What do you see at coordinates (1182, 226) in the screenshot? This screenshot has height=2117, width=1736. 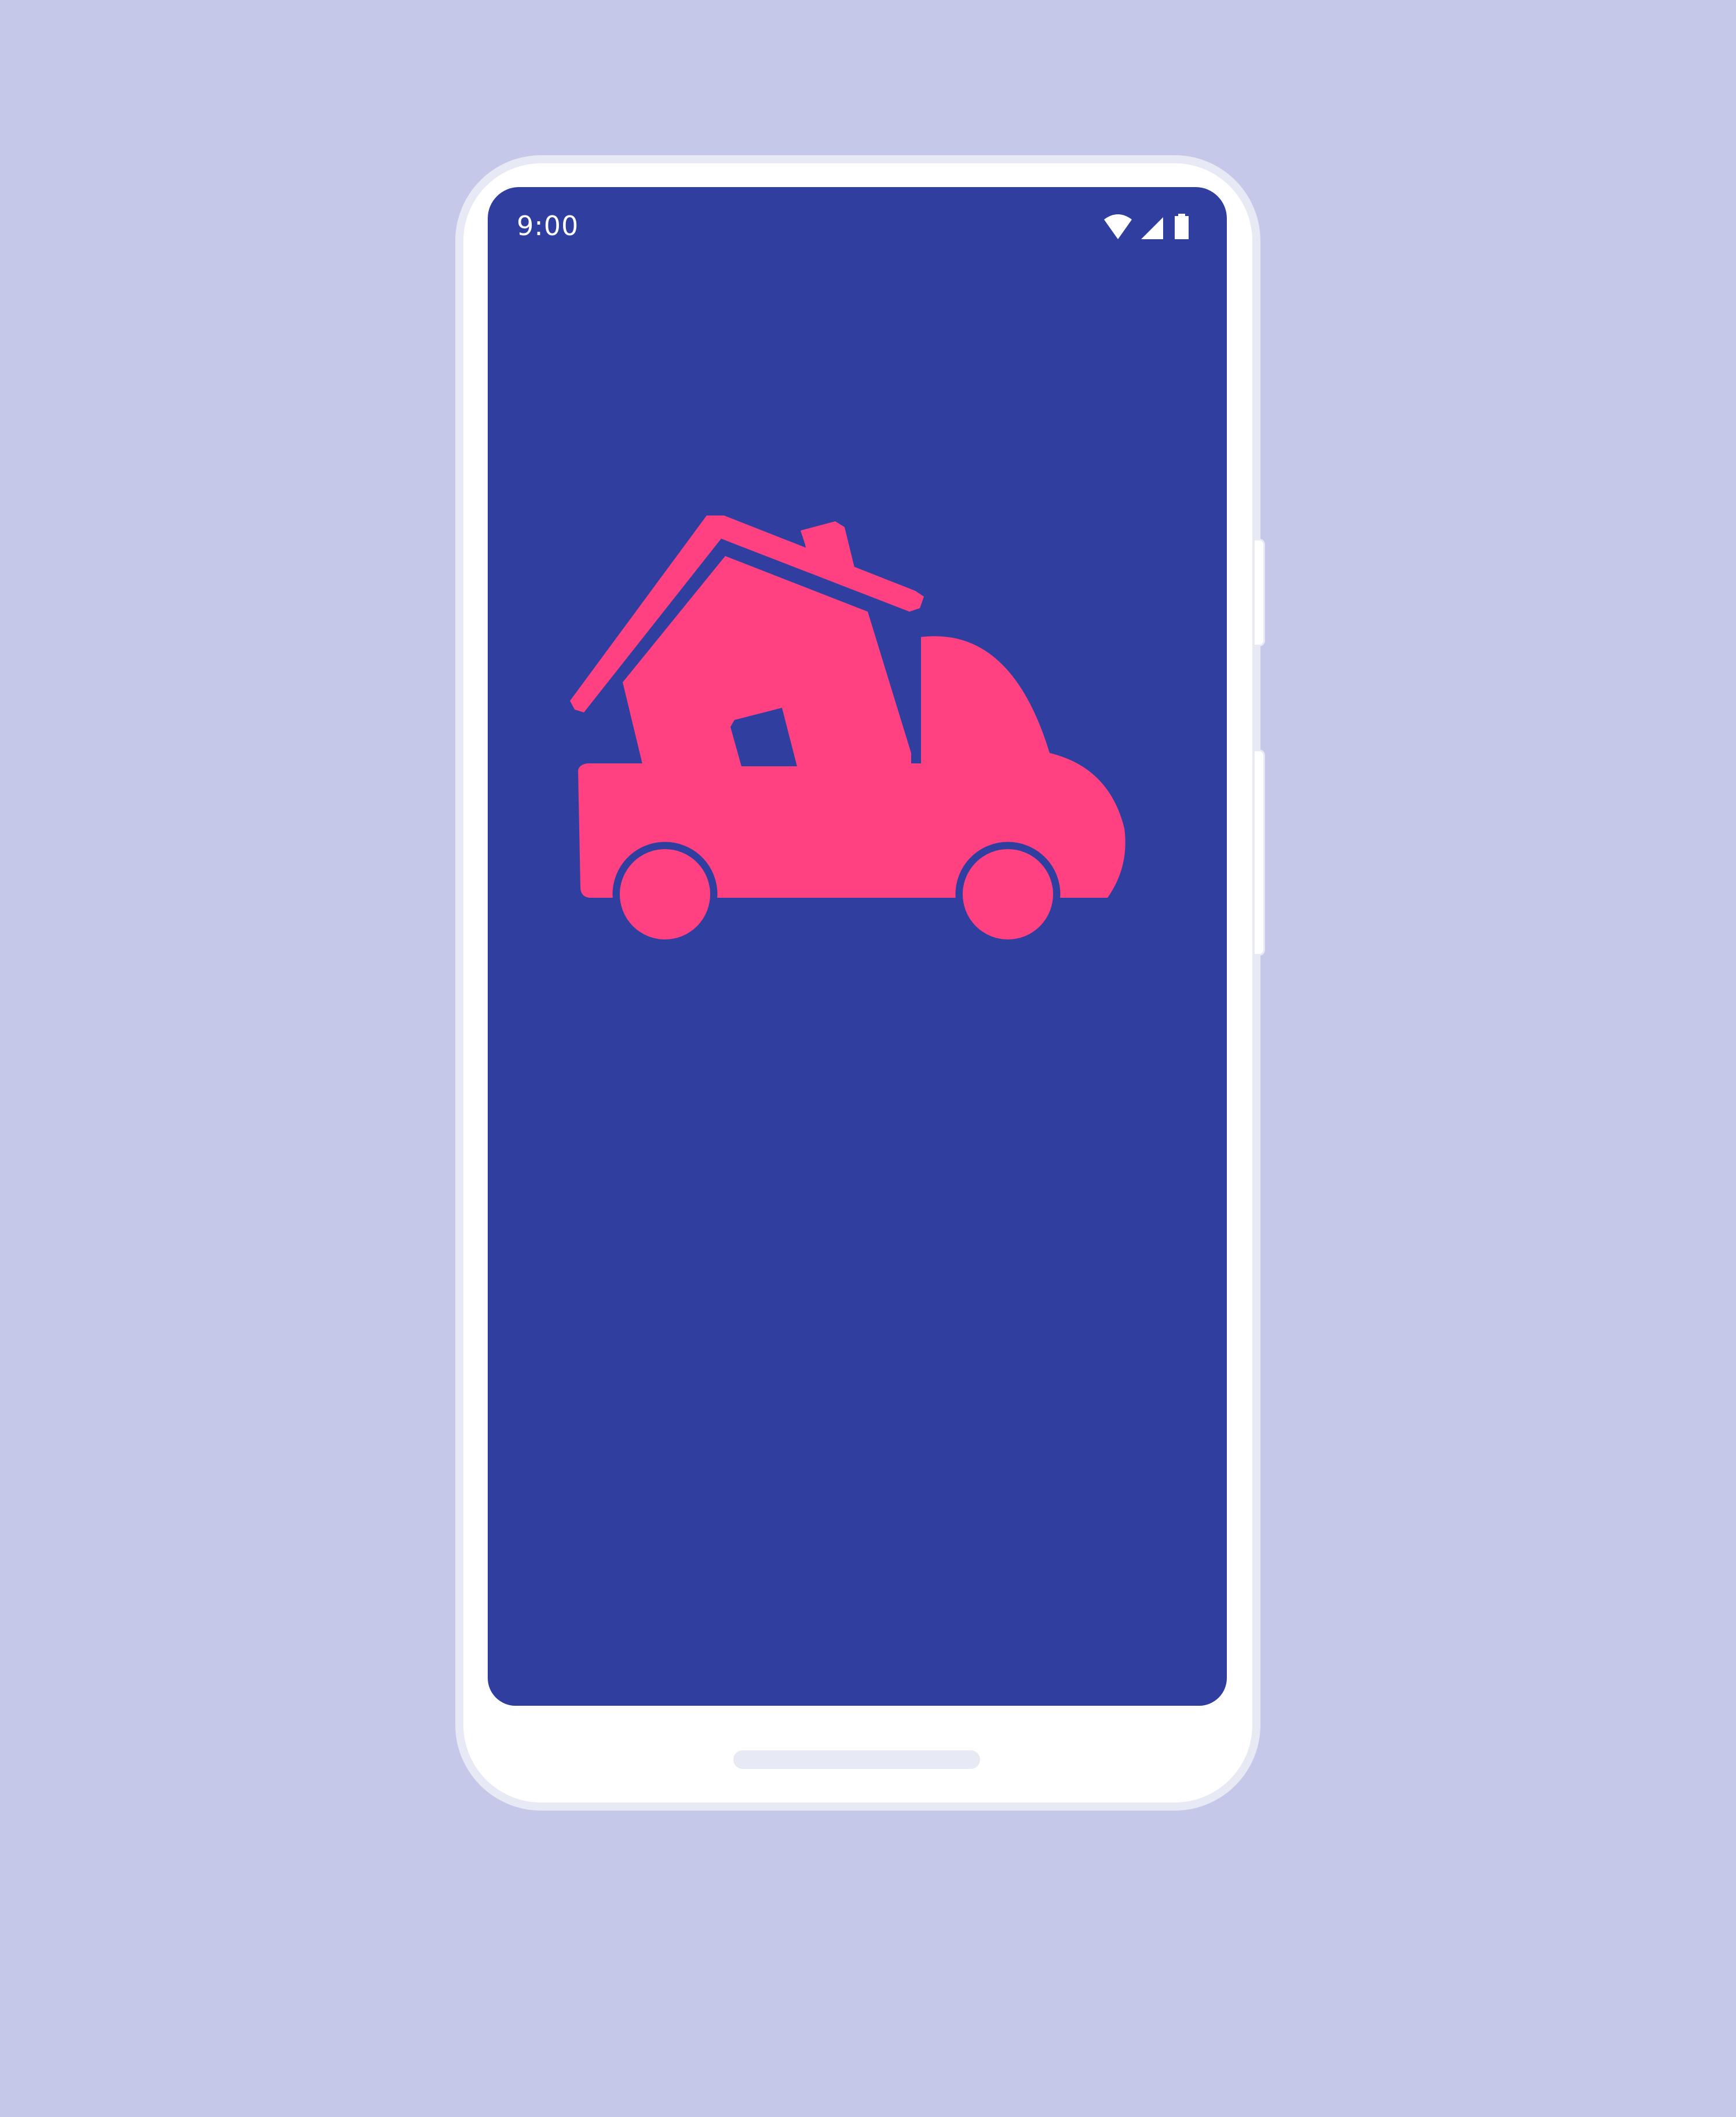 I see `battery-icon` at bounding box center [1182, 226].